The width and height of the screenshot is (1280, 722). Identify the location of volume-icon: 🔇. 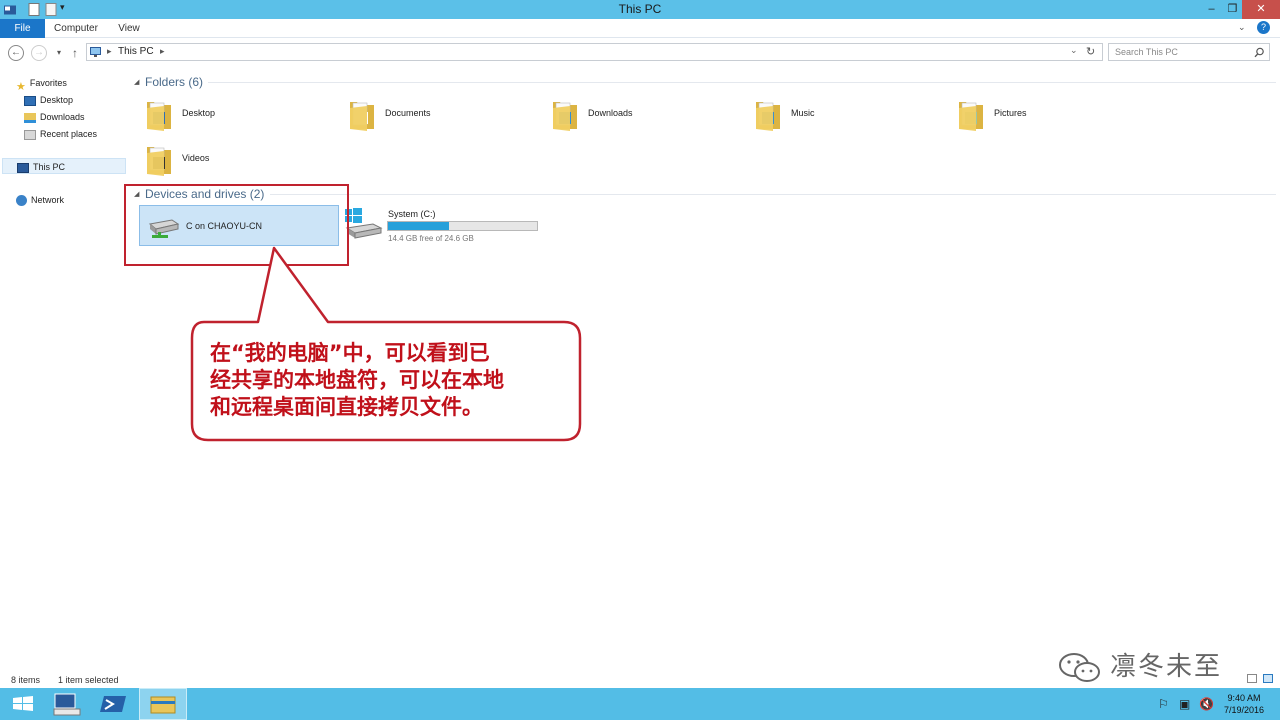
(1206, 704).